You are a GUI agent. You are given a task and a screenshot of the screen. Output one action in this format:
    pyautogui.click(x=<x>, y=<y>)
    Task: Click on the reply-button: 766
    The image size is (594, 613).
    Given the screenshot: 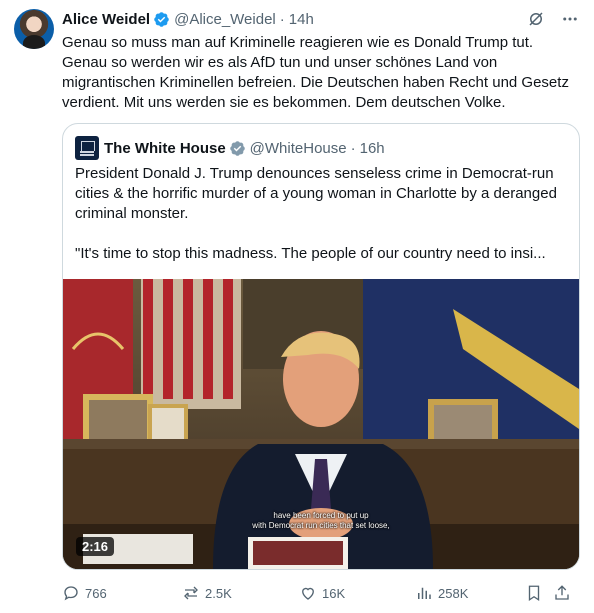 What is the action you would take?
    pyautogui.click(x=122, y=593)
    